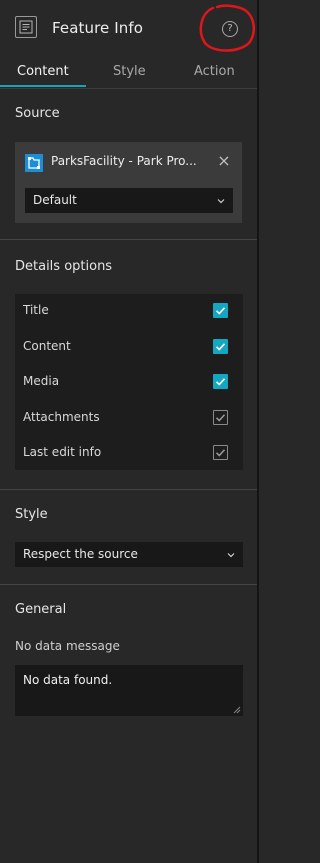  What do you see at coordinates (237, 710) in the screenshot?
I see `resize-grip-icon` at bounding box center [237, 710].